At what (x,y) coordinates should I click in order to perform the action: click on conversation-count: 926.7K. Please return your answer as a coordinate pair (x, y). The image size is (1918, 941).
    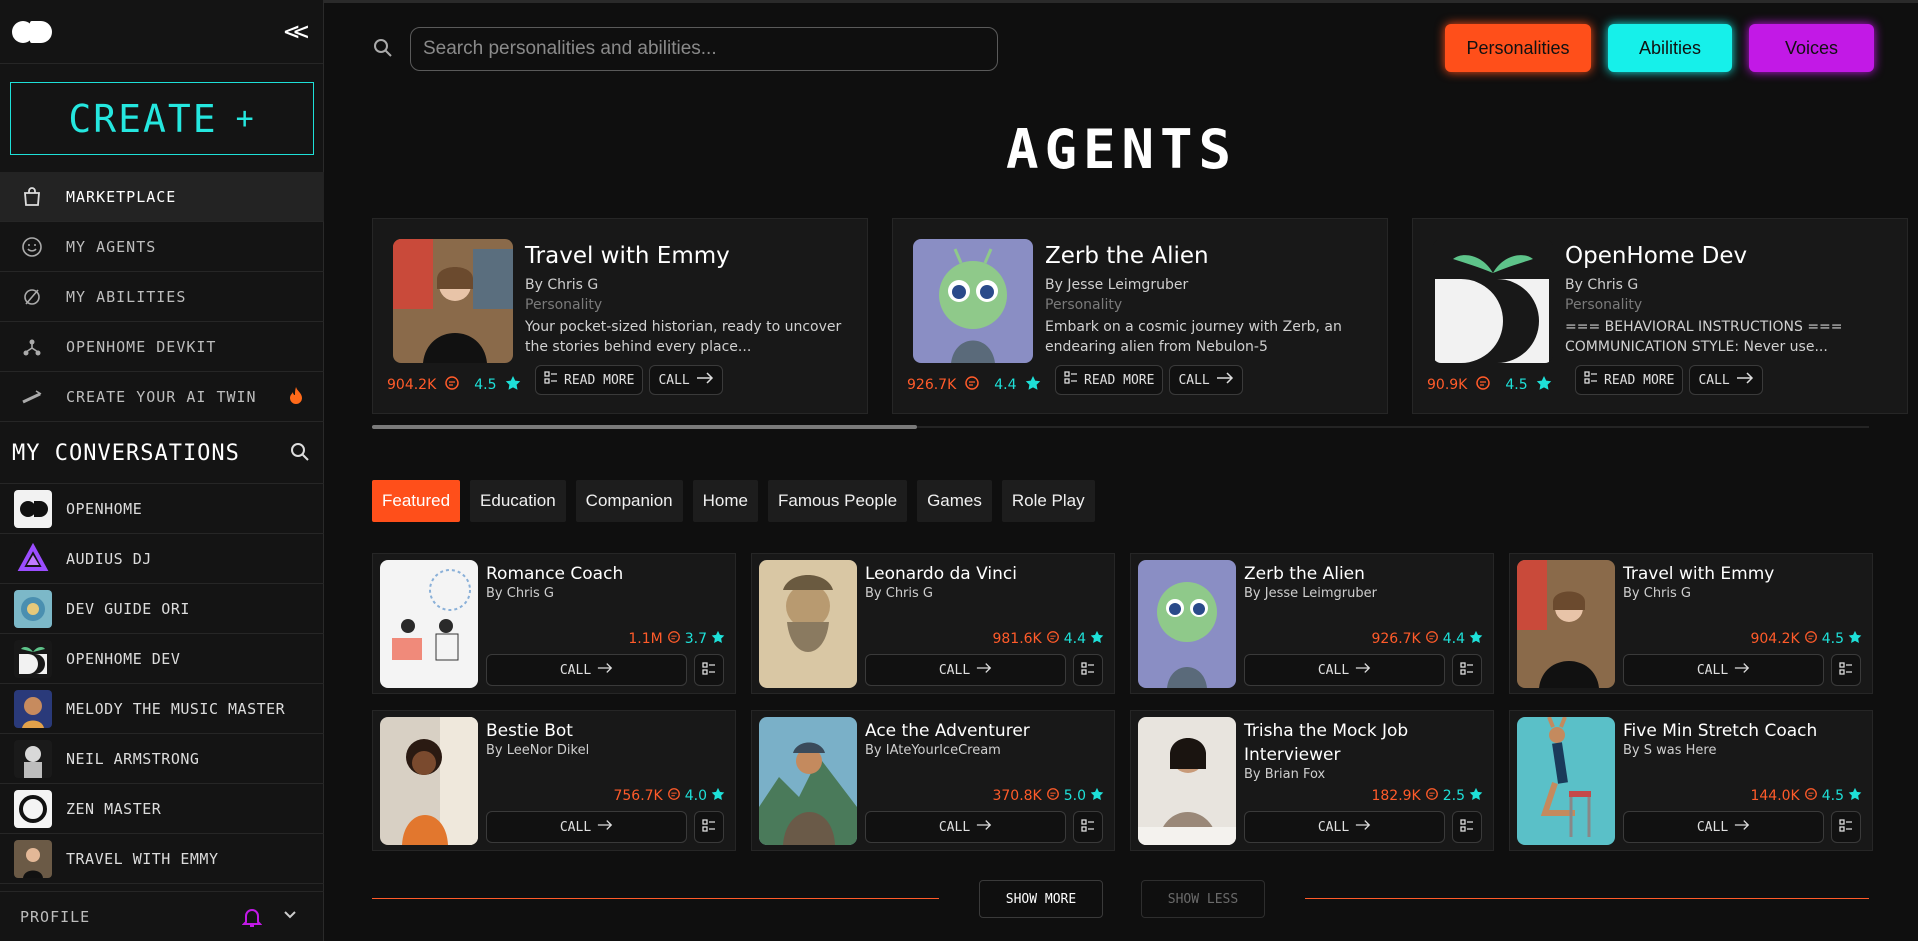
    Looking at the image, I should click on (932, 385).